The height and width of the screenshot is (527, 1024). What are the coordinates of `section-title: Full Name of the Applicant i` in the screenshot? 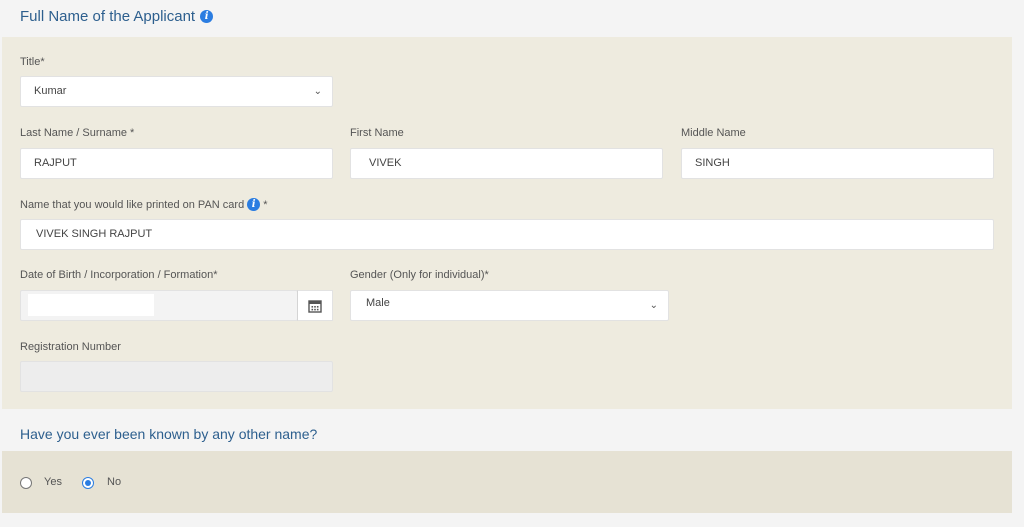 It's located at (117, 16).